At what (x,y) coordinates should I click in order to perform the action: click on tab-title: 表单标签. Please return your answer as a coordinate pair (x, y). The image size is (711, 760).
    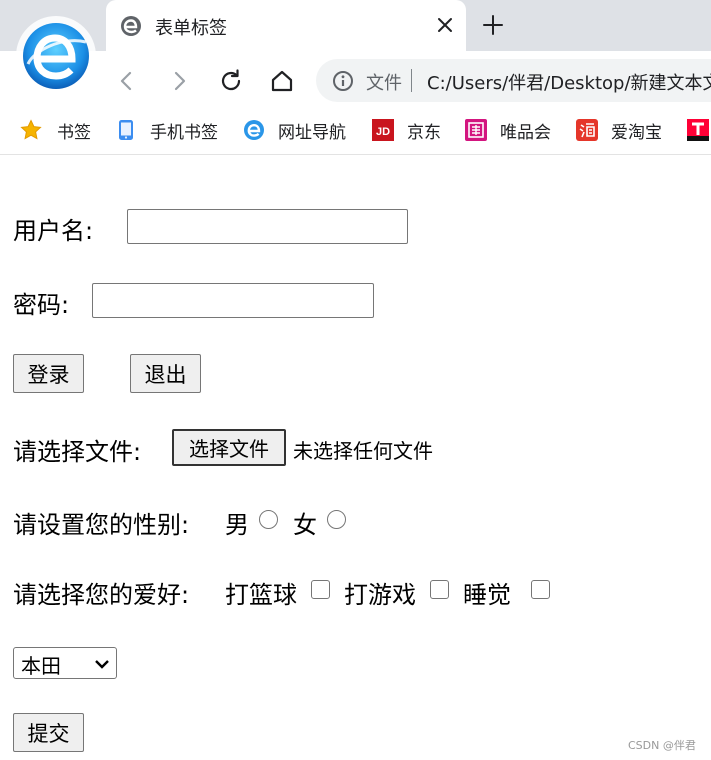
    Looking at the image, I should click on (191, 28).